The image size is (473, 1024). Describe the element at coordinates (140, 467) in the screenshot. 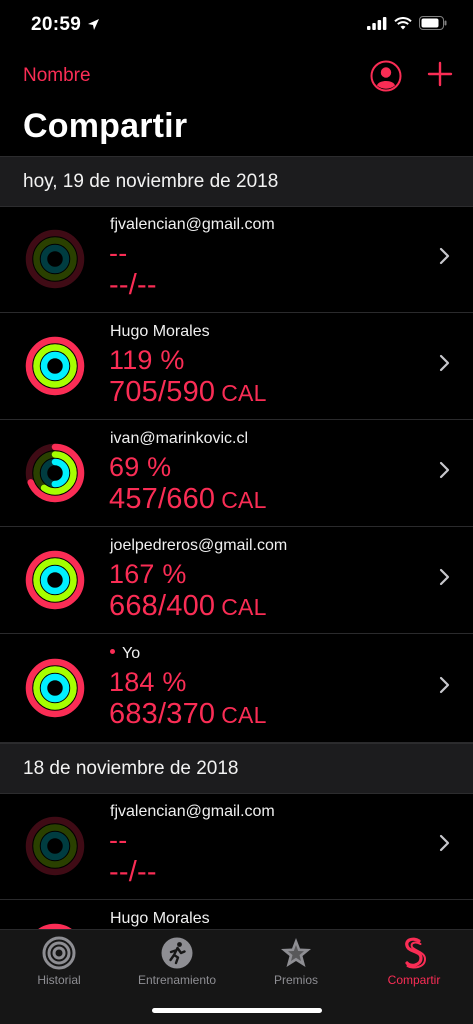

I see `move-percentage: 69 %` at that location.